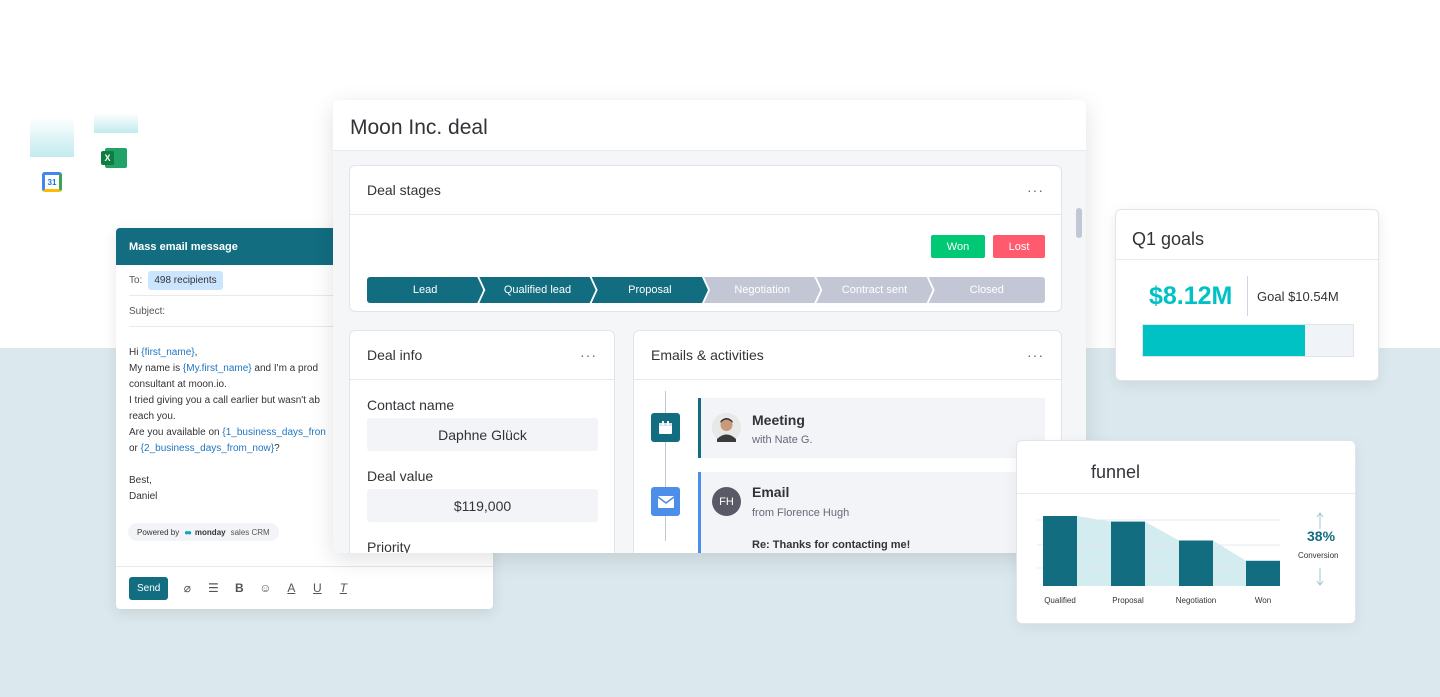 The width and height of the screenshot is (1440, 697). I want to click on bold-icon: B, so click(239, 588).